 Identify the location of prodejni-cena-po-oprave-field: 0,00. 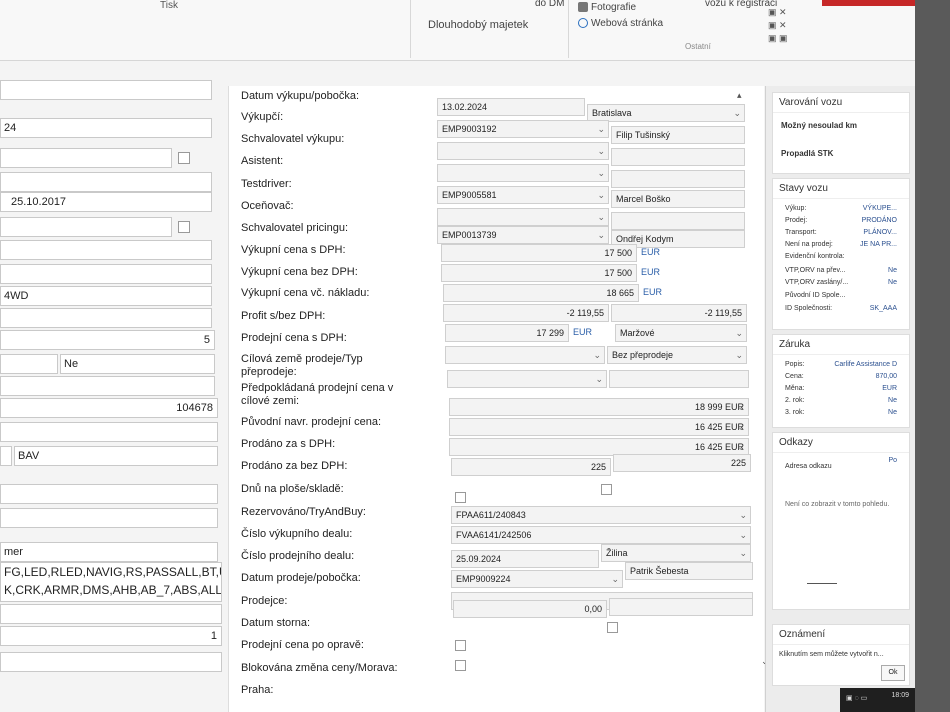
(530, 609).